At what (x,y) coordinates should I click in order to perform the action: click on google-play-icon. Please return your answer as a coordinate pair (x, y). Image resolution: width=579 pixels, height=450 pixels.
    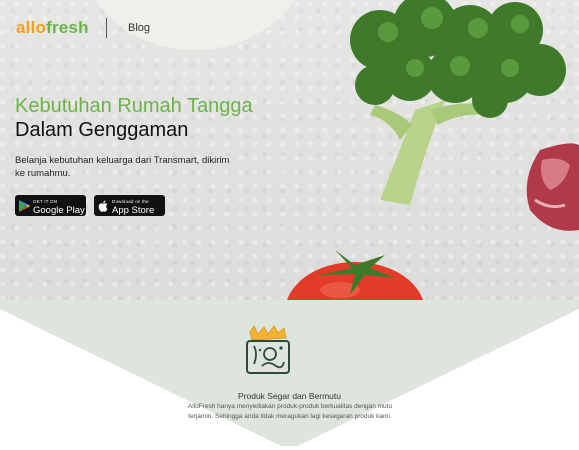
    Looking at the image, I should click on (24, 205).